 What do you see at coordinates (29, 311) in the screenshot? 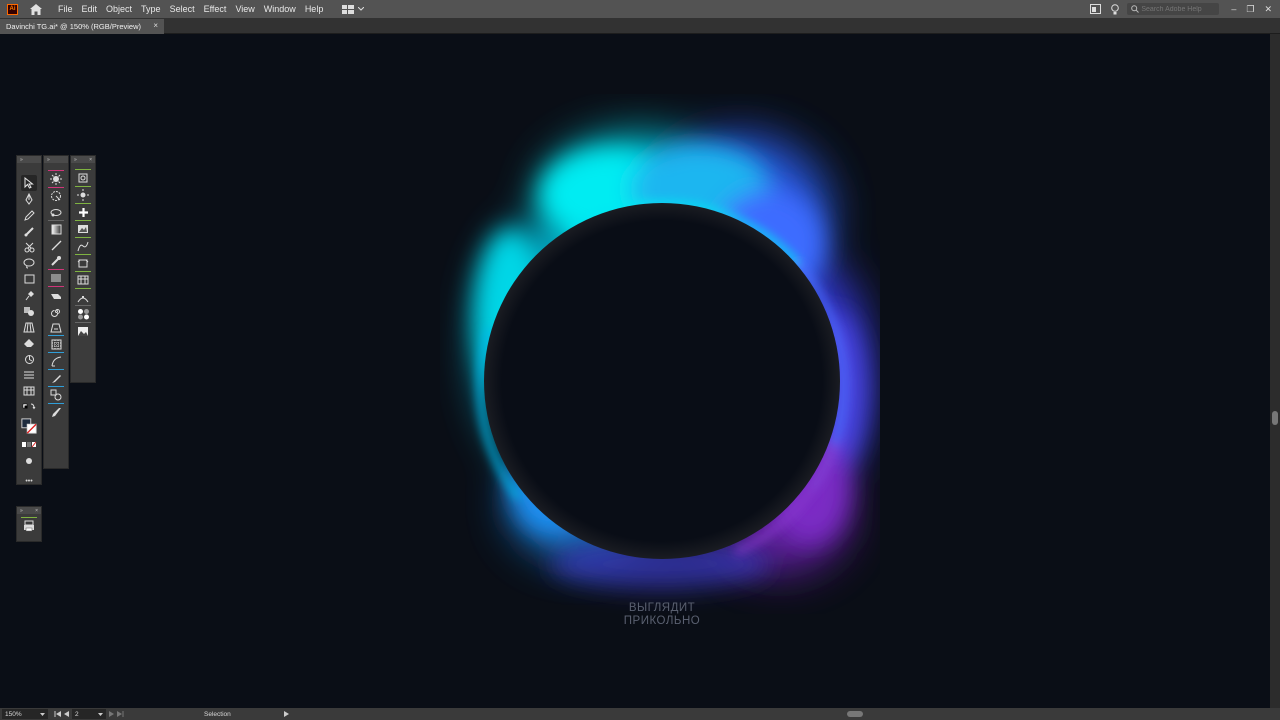
I see `shape-builder-tool-icon` at bounding box center [29, 311].